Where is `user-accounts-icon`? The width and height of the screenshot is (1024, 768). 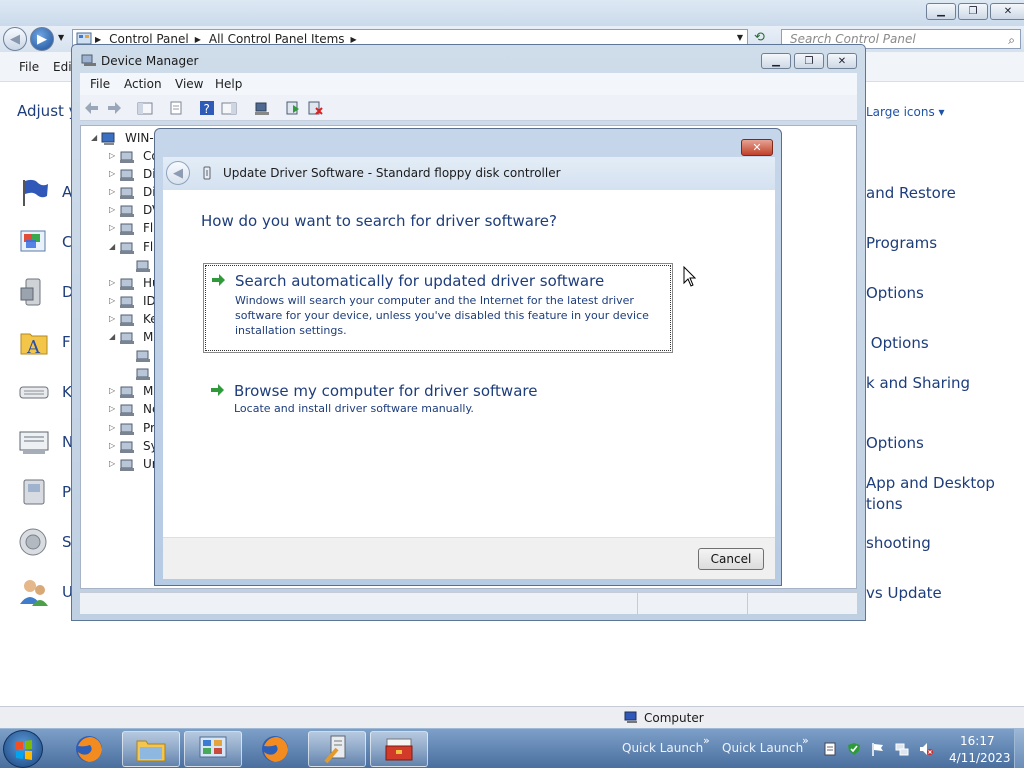
user-accounts-icon is located at coordinates (34, 592).